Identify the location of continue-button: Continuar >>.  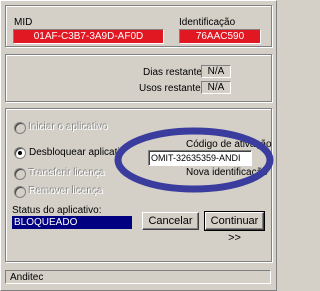
(234, 227).